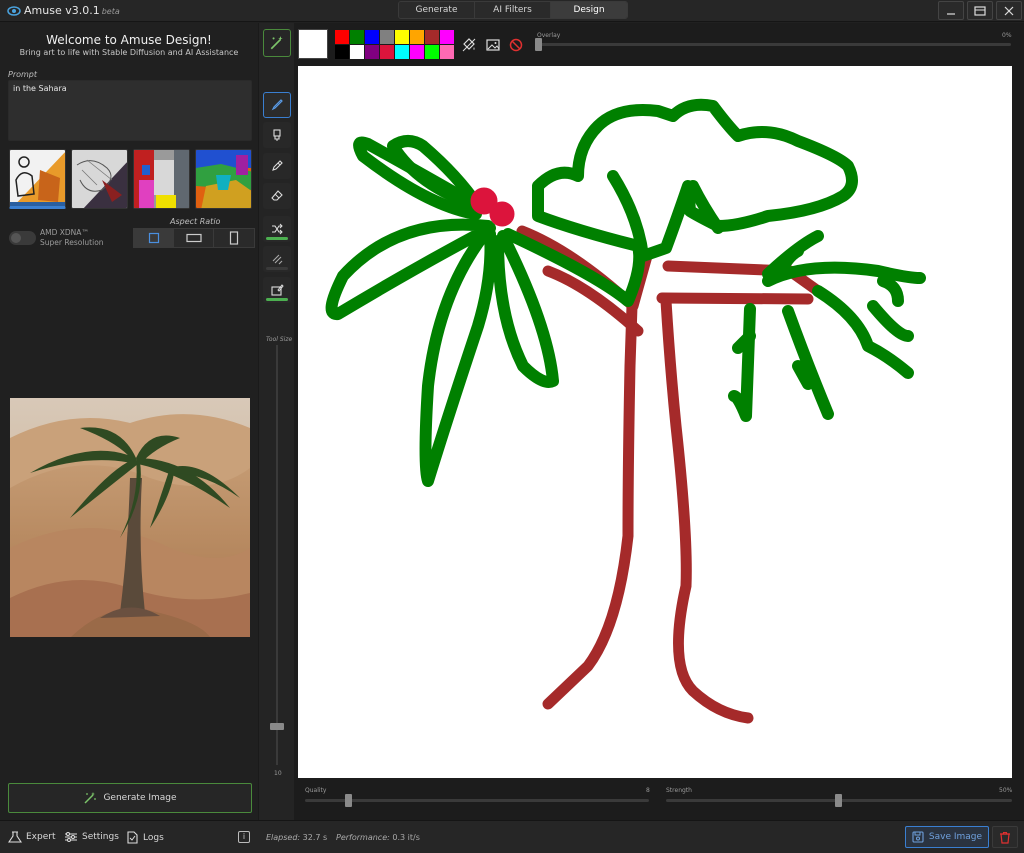 Image resolution: width=1024 pixels, height=853 pixels. I want to click on image-icon, so click(493, 45).